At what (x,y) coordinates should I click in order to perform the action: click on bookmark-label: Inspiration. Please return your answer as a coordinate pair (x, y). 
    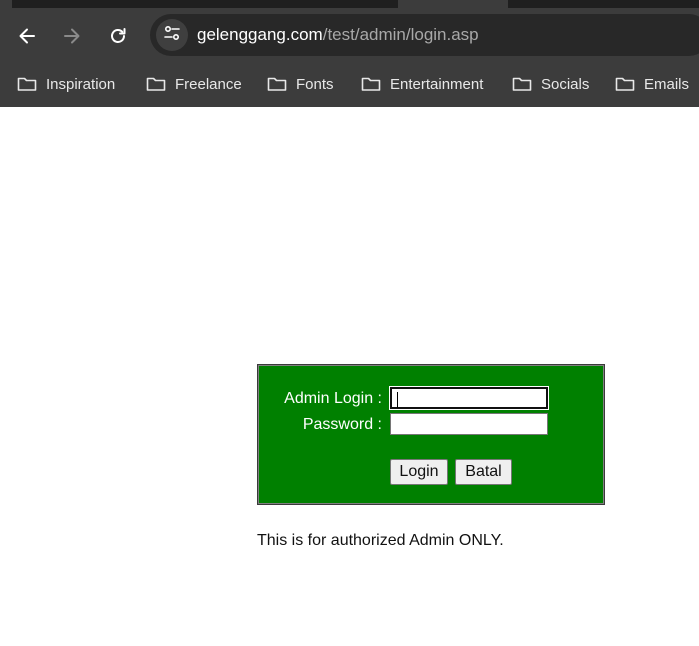
    Looking at the image, I should click on (81, 84).